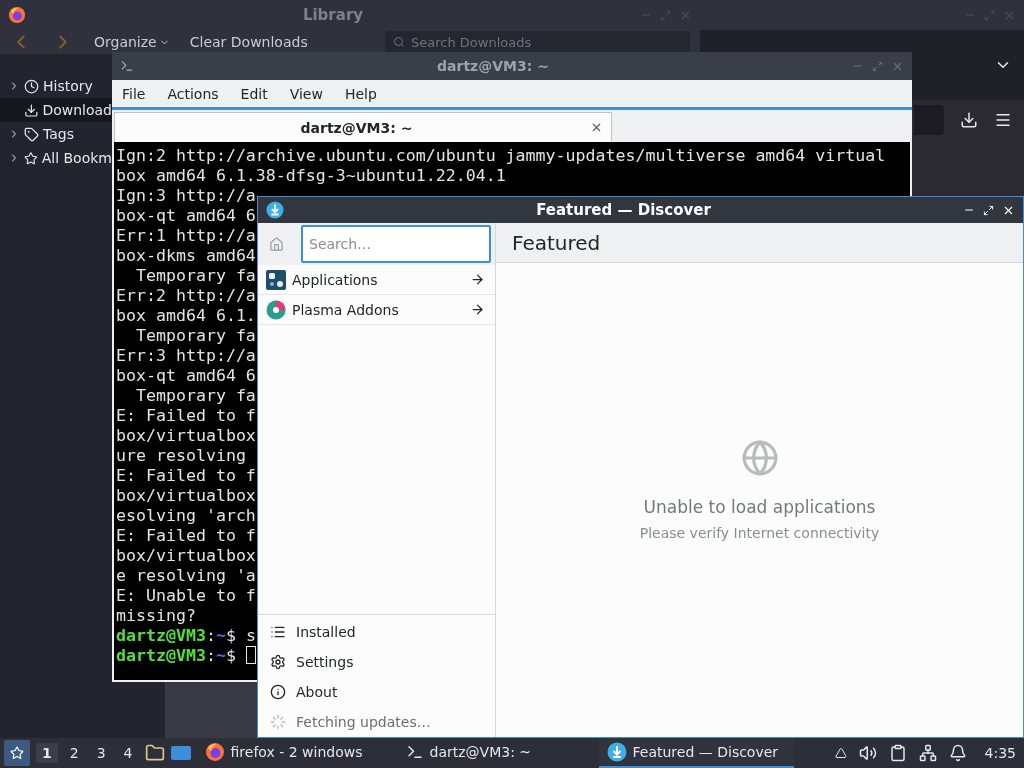  Describe the element at coordinates (132, 42) in the screenshot. I see `organize-menu: Organize` at that location.